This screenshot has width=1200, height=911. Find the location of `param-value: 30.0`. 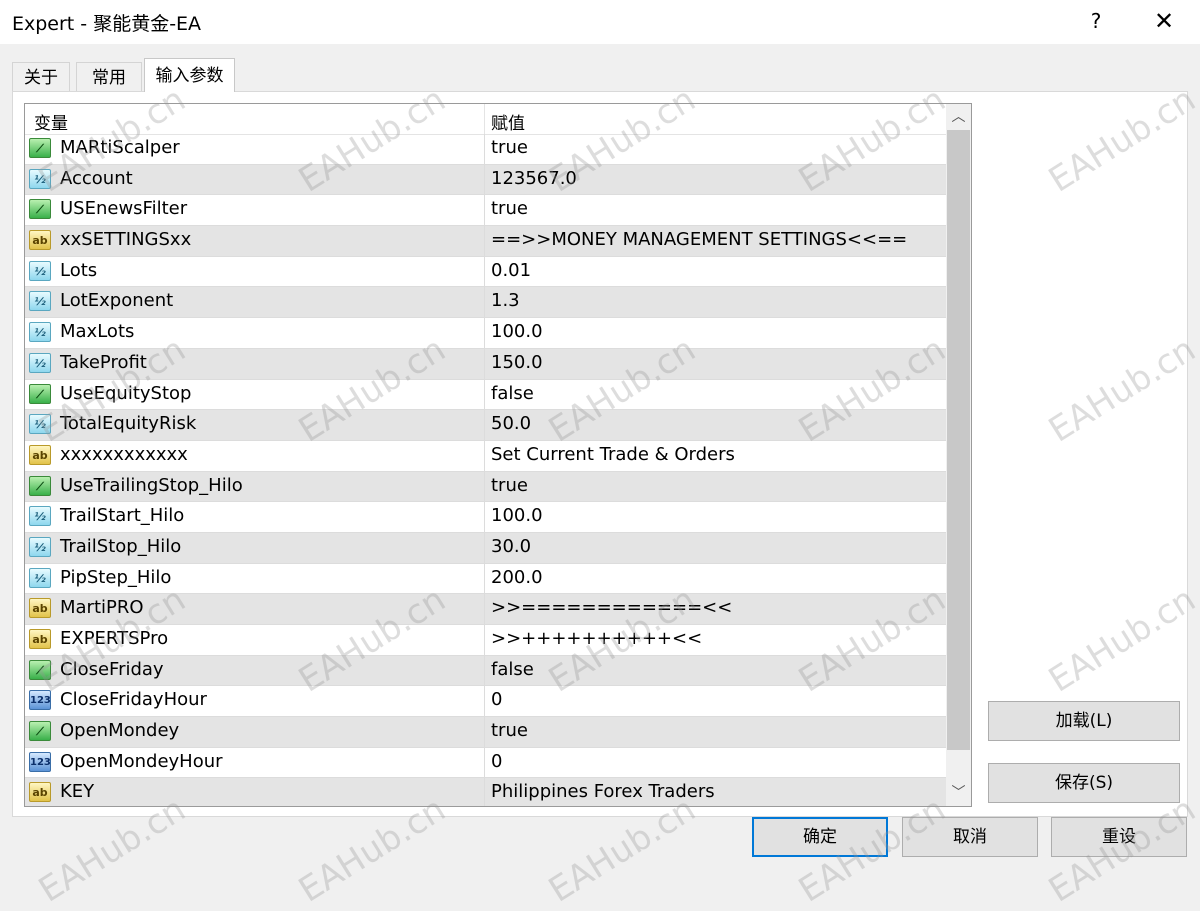

param-value: 30.0 is located at coordinates (511, 546).